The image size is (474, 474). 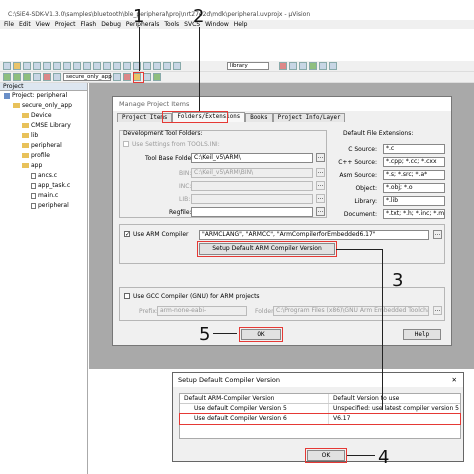 I want to click on menu-help: Help, so click(x=241, y=24).